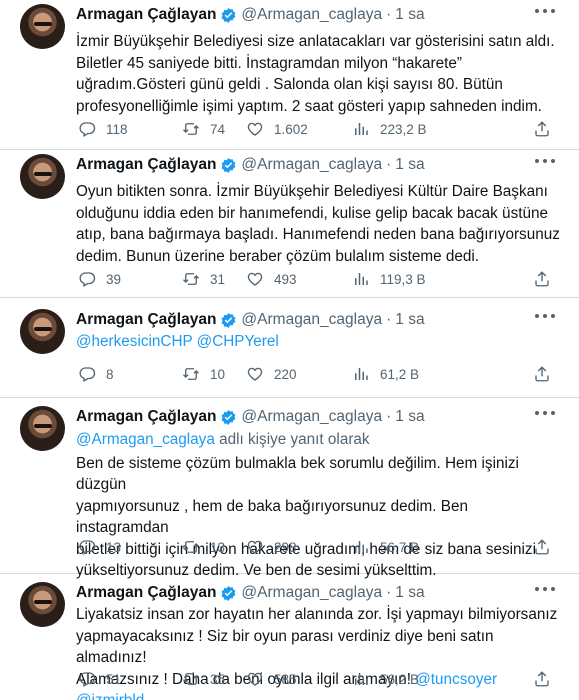  Describe the element at coordinates (114, 679) in the screenshot. I see `reply-count: 51` at that location.